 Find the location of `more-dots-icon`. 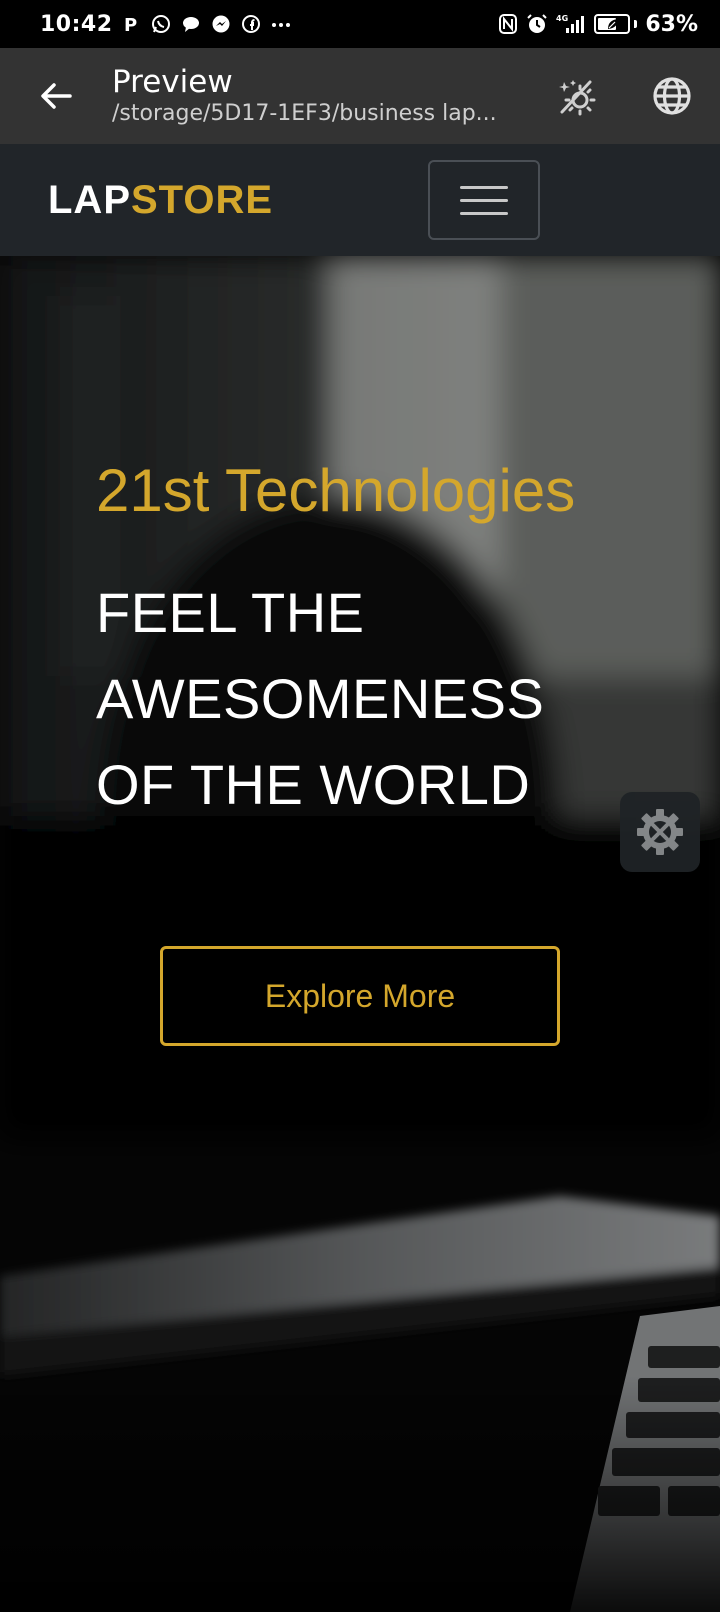

more-dots-icon is located at coordinates (281, 24).